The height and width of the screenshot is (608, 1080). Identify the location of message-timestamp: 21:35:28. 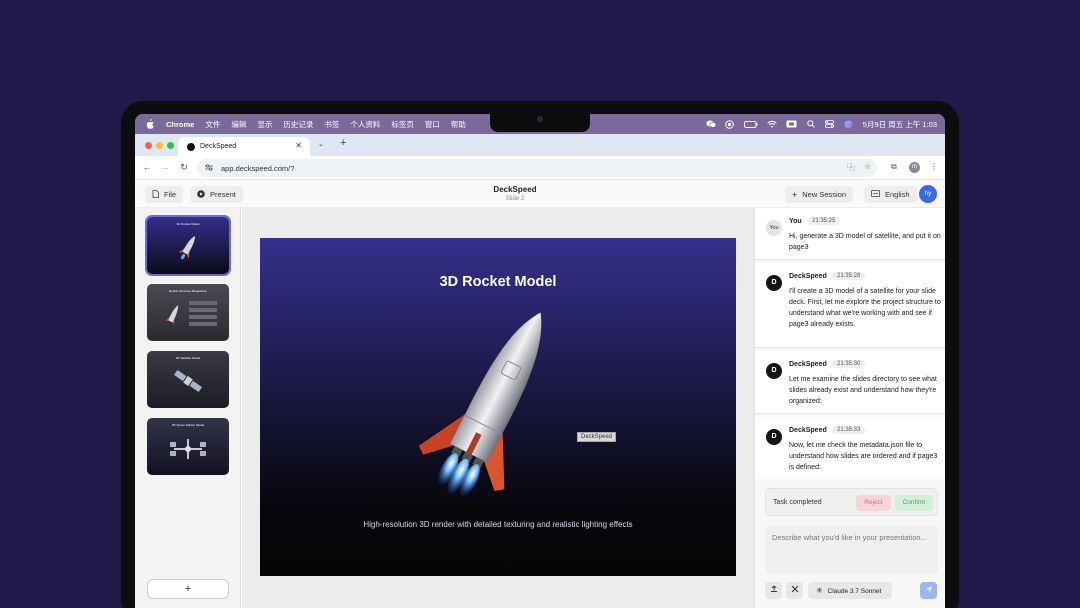
(849, 276).